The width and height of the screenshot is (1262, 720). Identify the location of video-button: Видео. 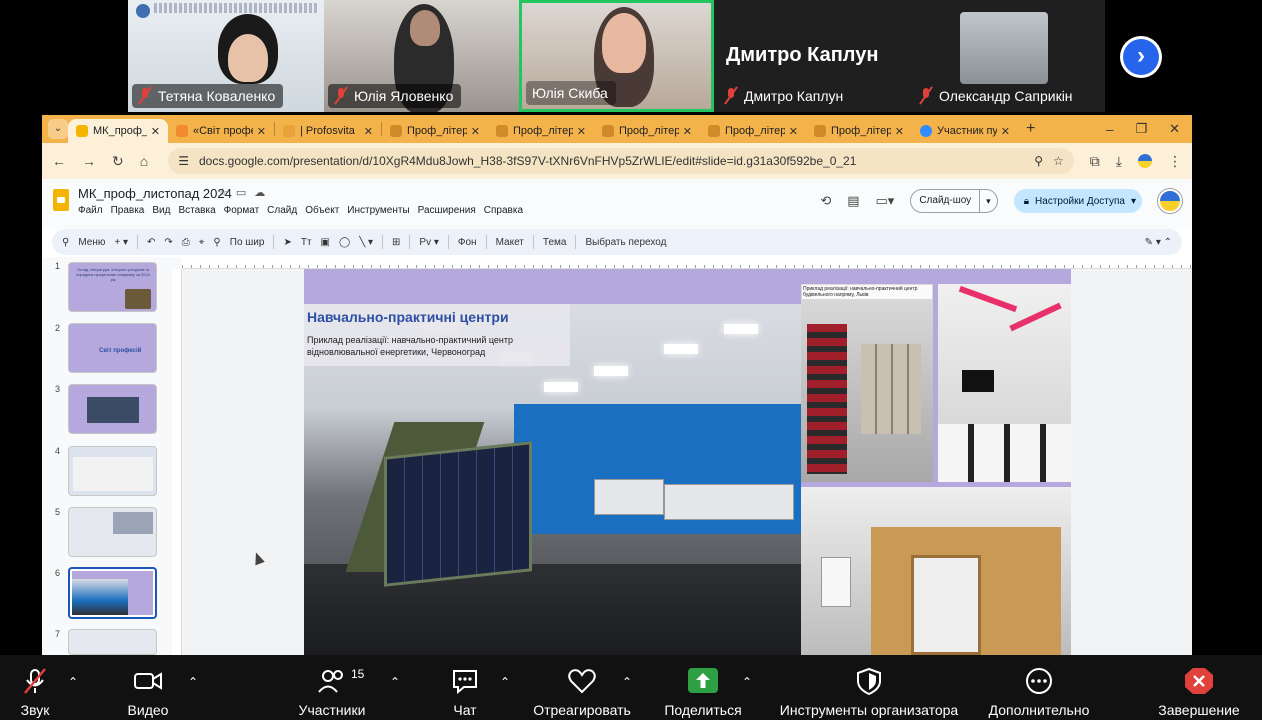
(148, 687).